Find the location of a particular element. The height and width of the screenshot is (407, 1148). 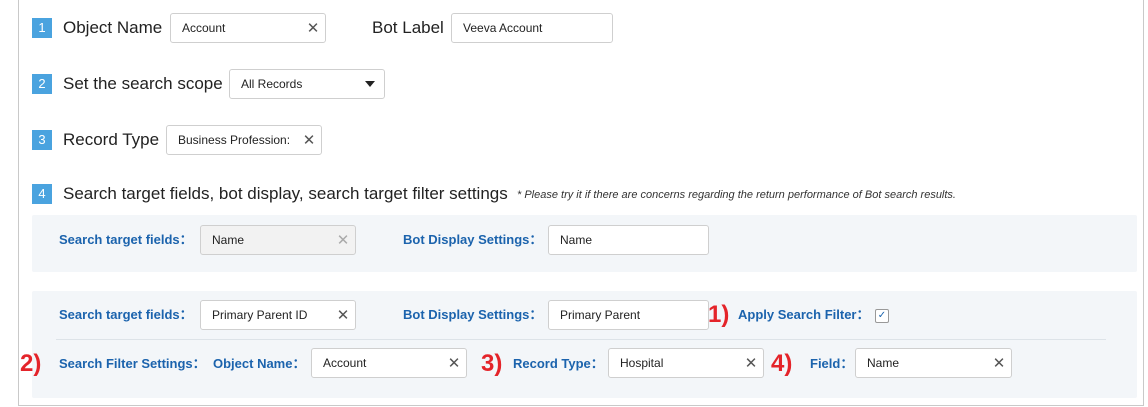

bot-label-input: Veeva Account is located at coordinates (532, 28).